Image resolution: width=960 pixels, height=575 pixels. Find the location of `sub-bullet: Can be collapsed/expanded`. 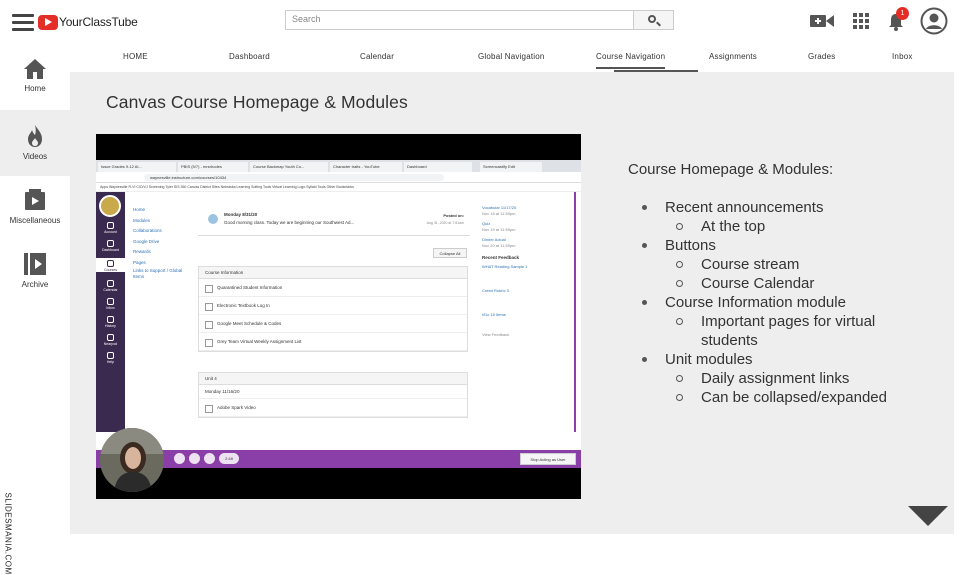

sub-bullet: Can be collapsed/expanded is located at coordinates (778, 397).